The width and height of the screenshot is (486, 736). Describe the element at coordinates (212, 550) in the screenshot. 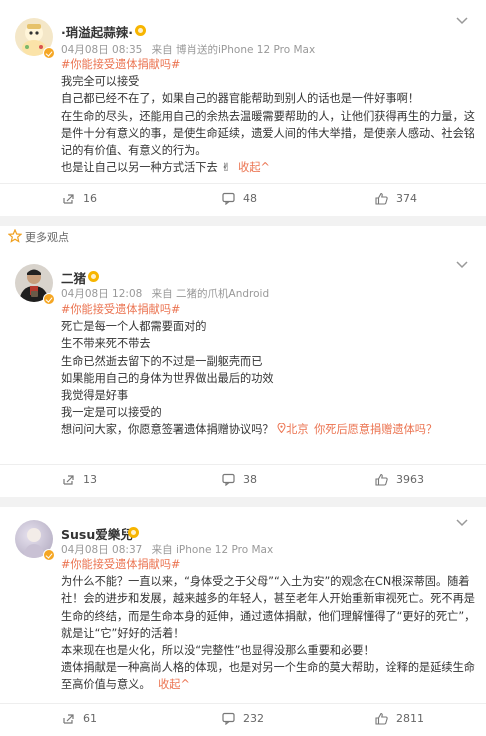

I see `post-source: 来自 iPhone 12 Pro Max` at that location.